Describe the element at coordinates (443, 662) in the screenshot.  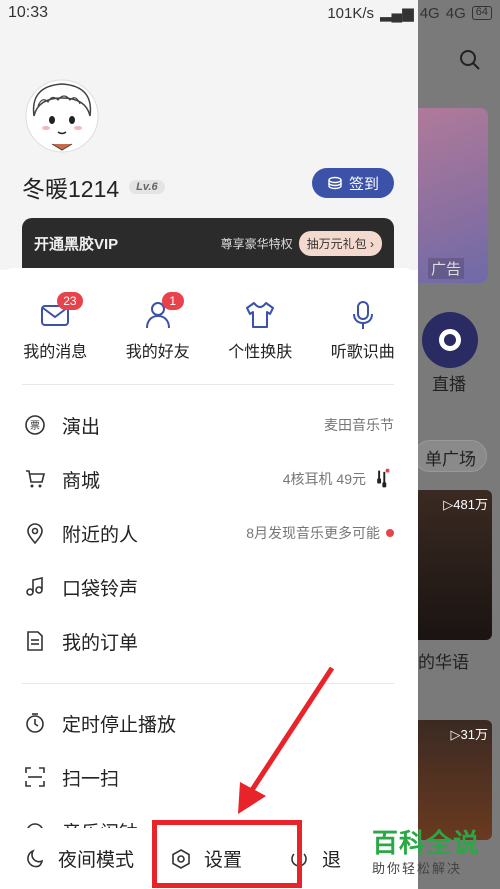
I see `section-label: 的华语` at that location.